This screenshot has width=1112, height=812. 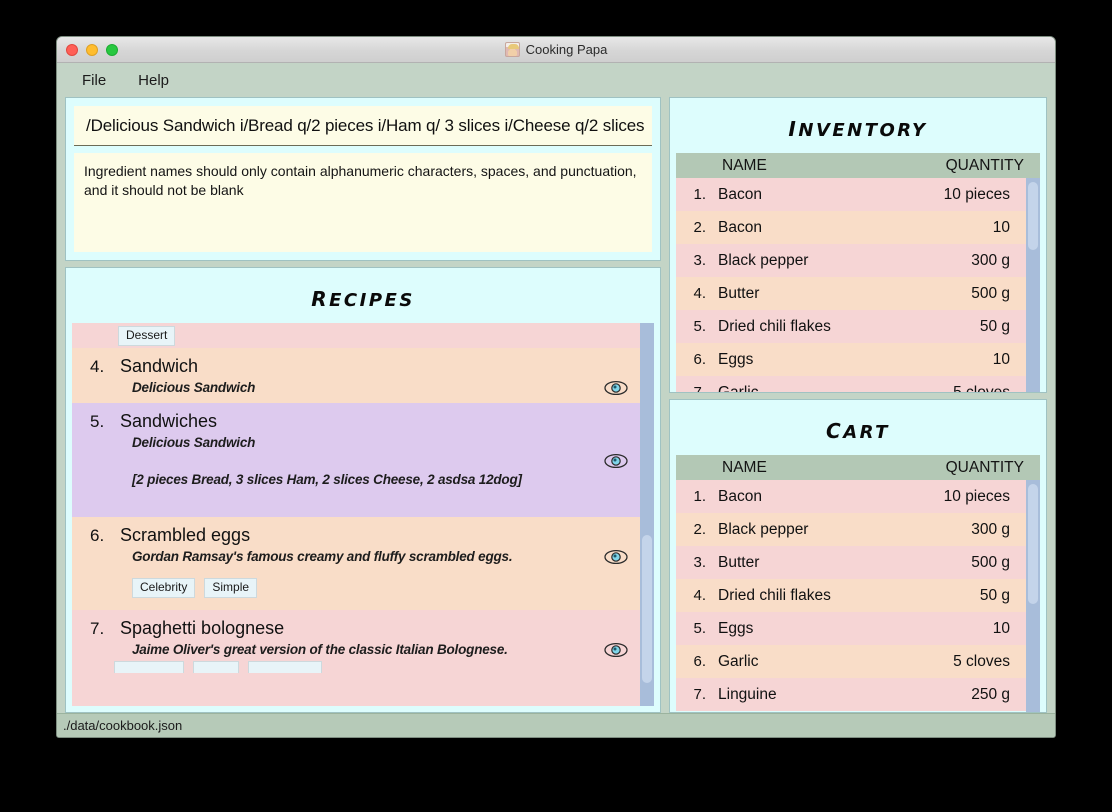 I want to click on cart-scrollbar, so click(x=1033, y=596).